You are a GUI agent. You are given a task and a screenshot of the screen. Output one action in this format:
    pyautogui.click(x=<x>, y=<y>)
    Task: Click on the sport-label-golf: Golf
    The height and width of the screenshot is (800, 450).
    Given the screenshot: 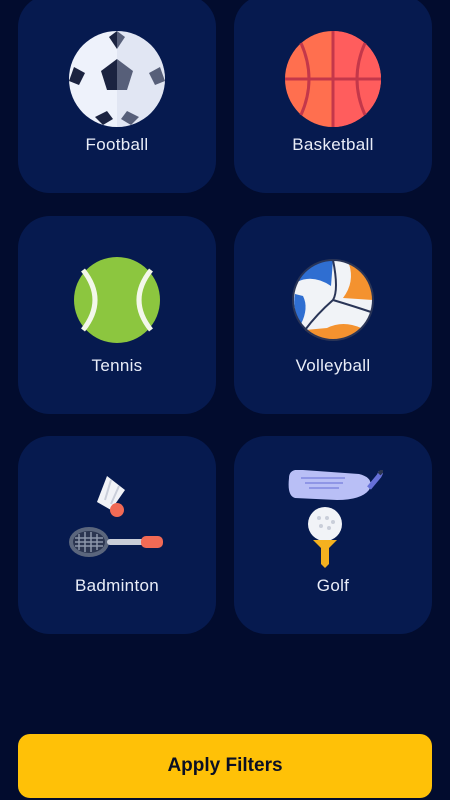 What is the action you would take?
    pyautogui.click(x=333, y=585)
    